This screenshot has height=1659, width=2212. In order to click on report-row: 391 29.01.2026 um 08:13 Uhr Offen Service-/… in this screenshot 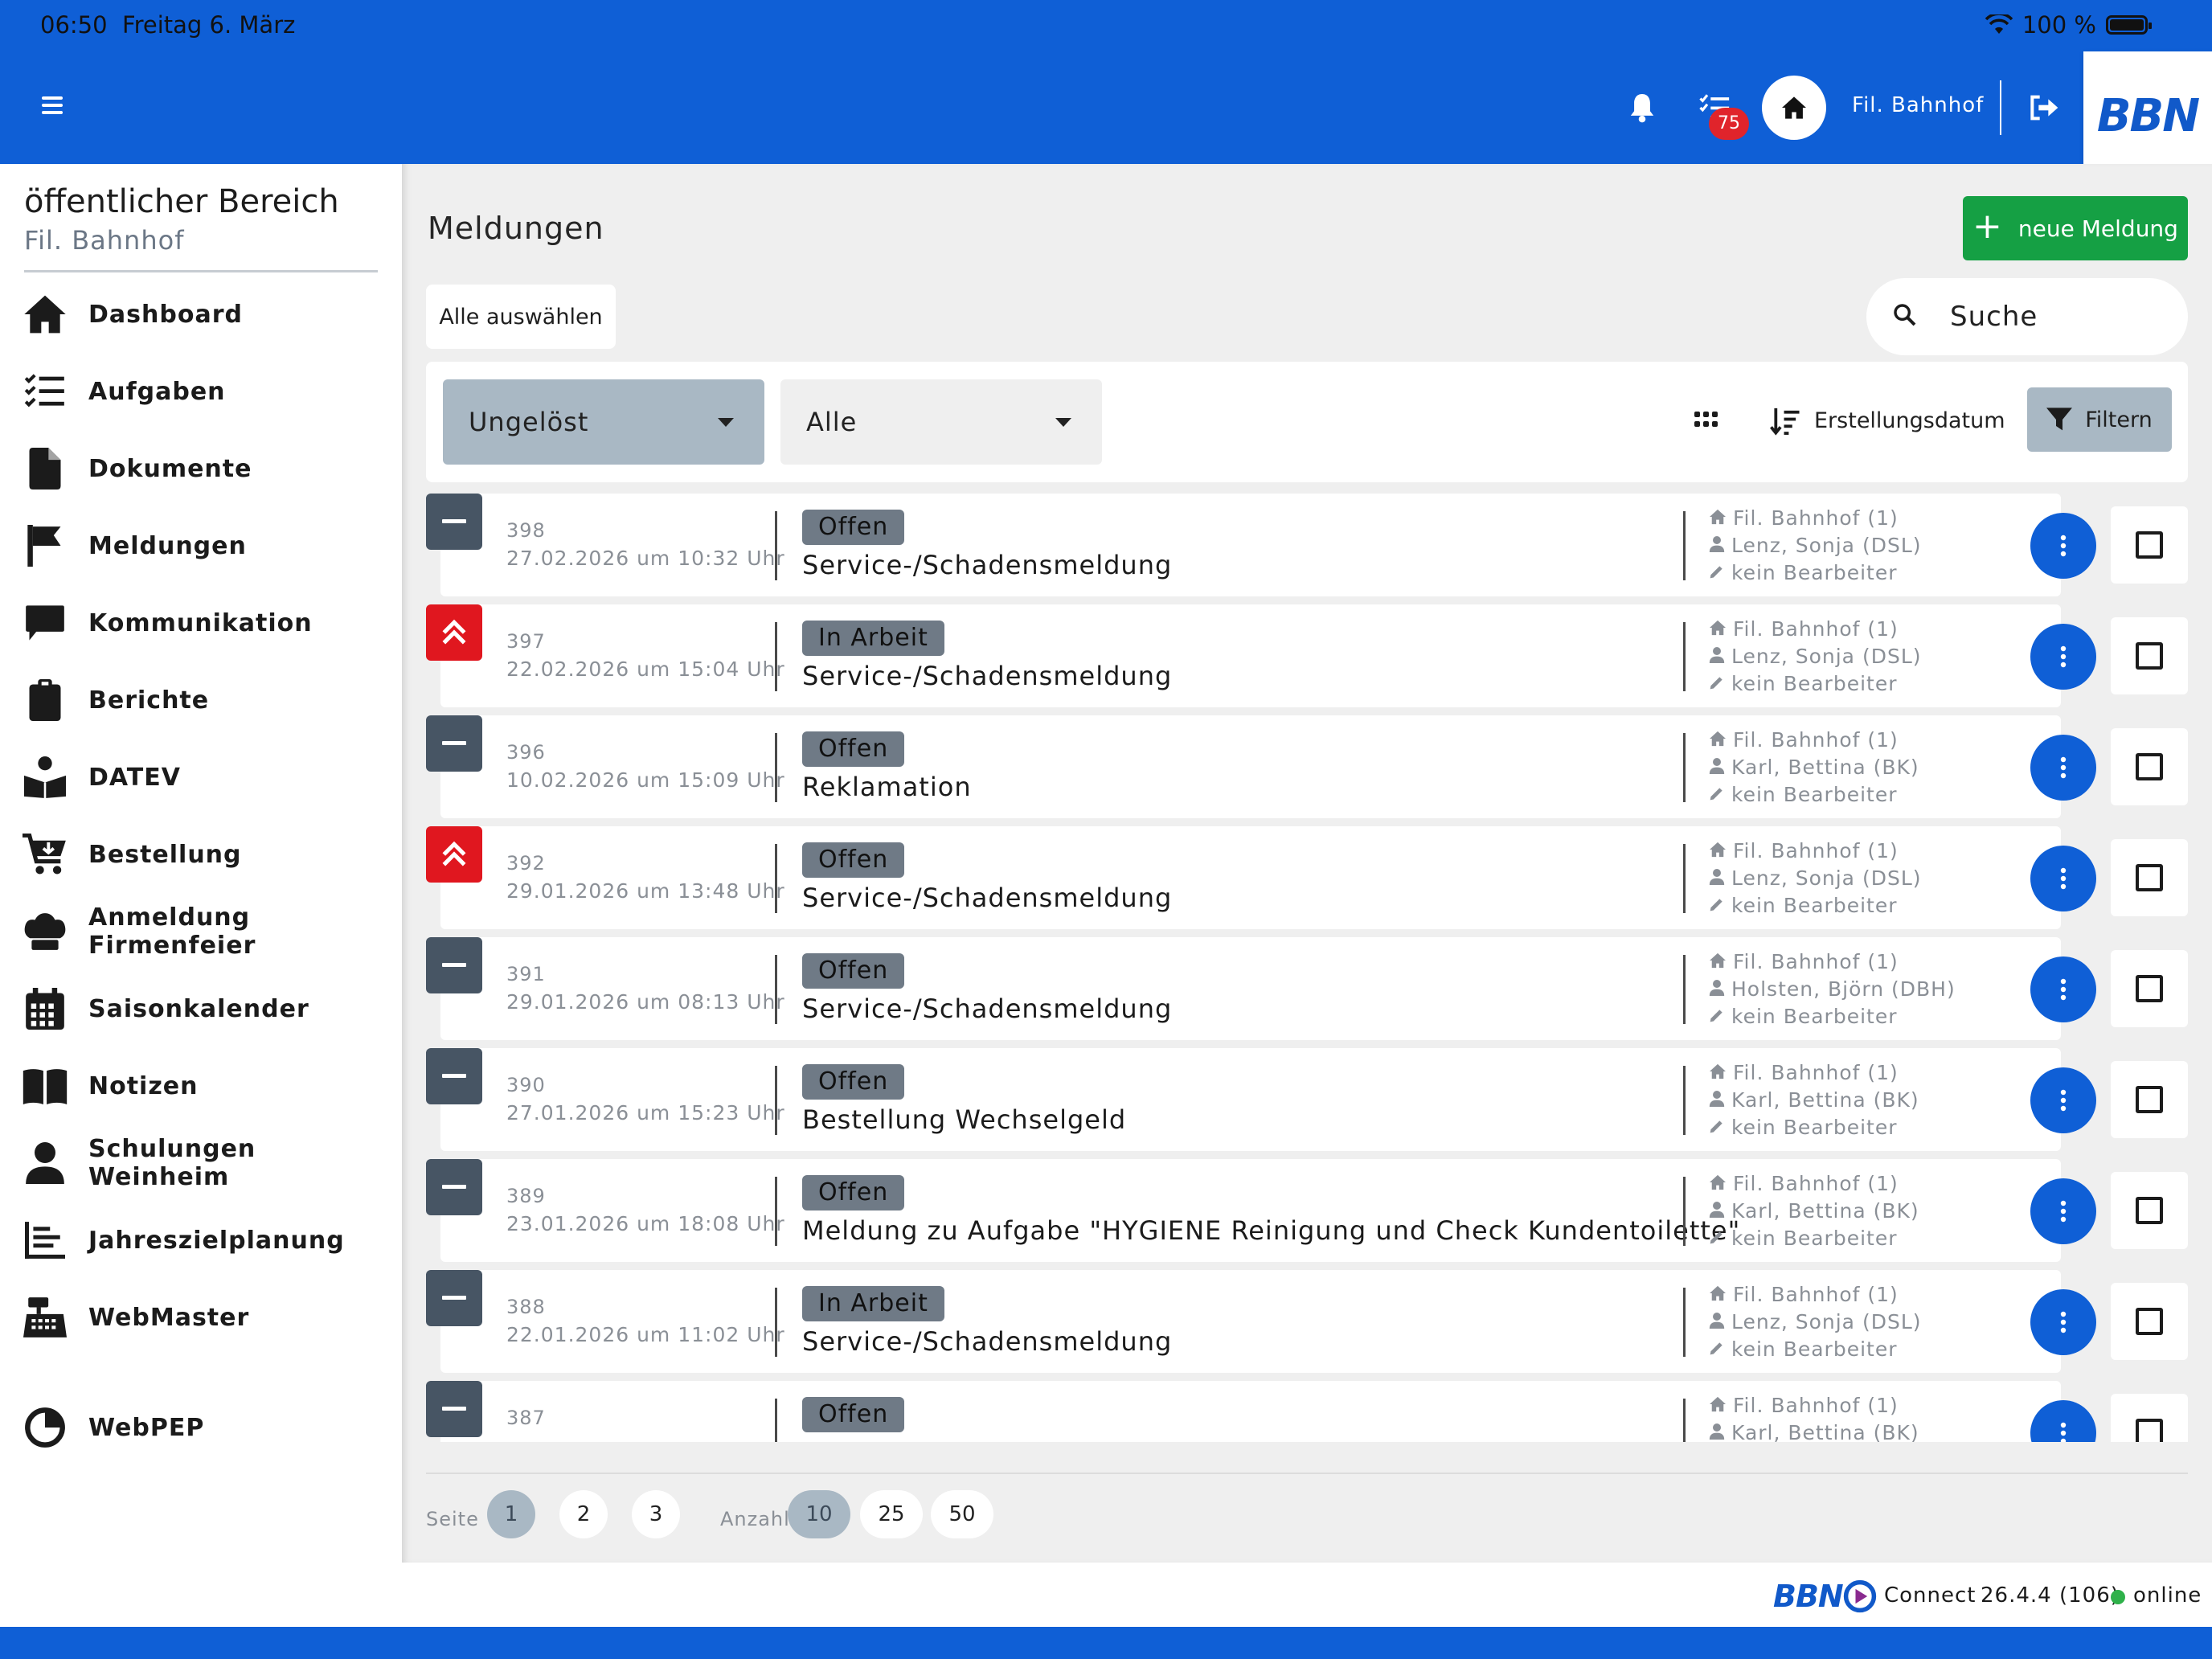, I will do `click(1307, 992)`.